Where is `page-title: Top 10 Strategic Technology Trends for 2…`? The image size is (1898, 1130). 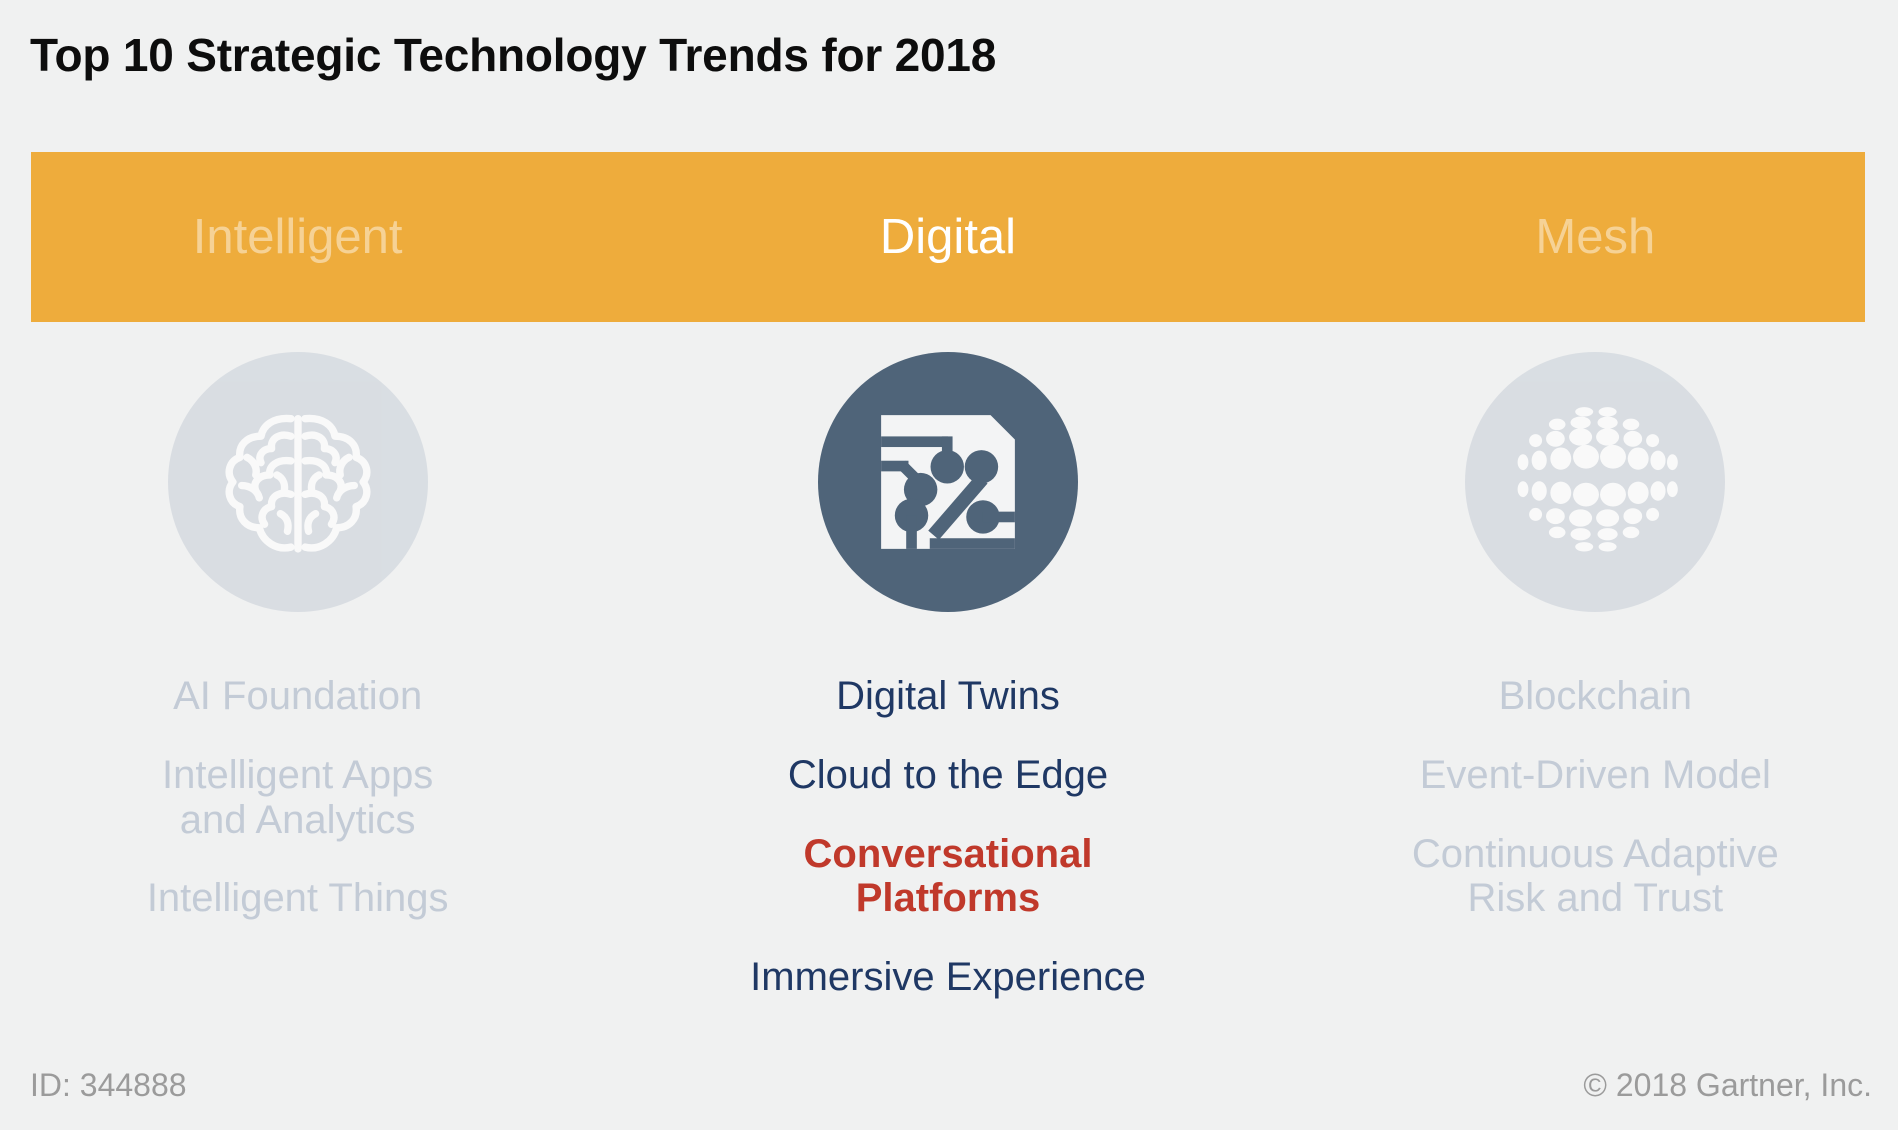
page-title: Top 10 Strategic Technology Trends for 2… is located at coordinates (513, 55).